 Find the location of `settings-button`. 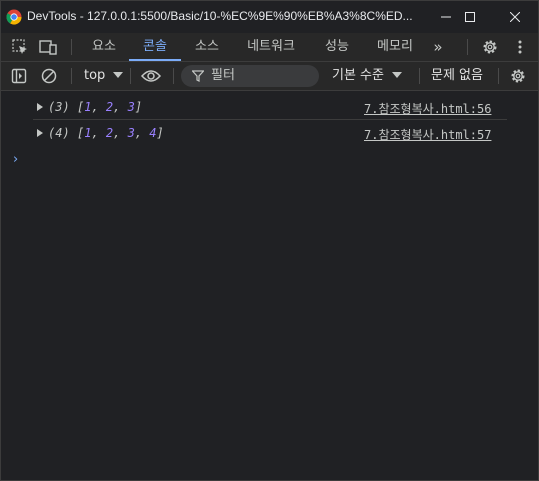

settings-button is located at coordinates (490, 47).